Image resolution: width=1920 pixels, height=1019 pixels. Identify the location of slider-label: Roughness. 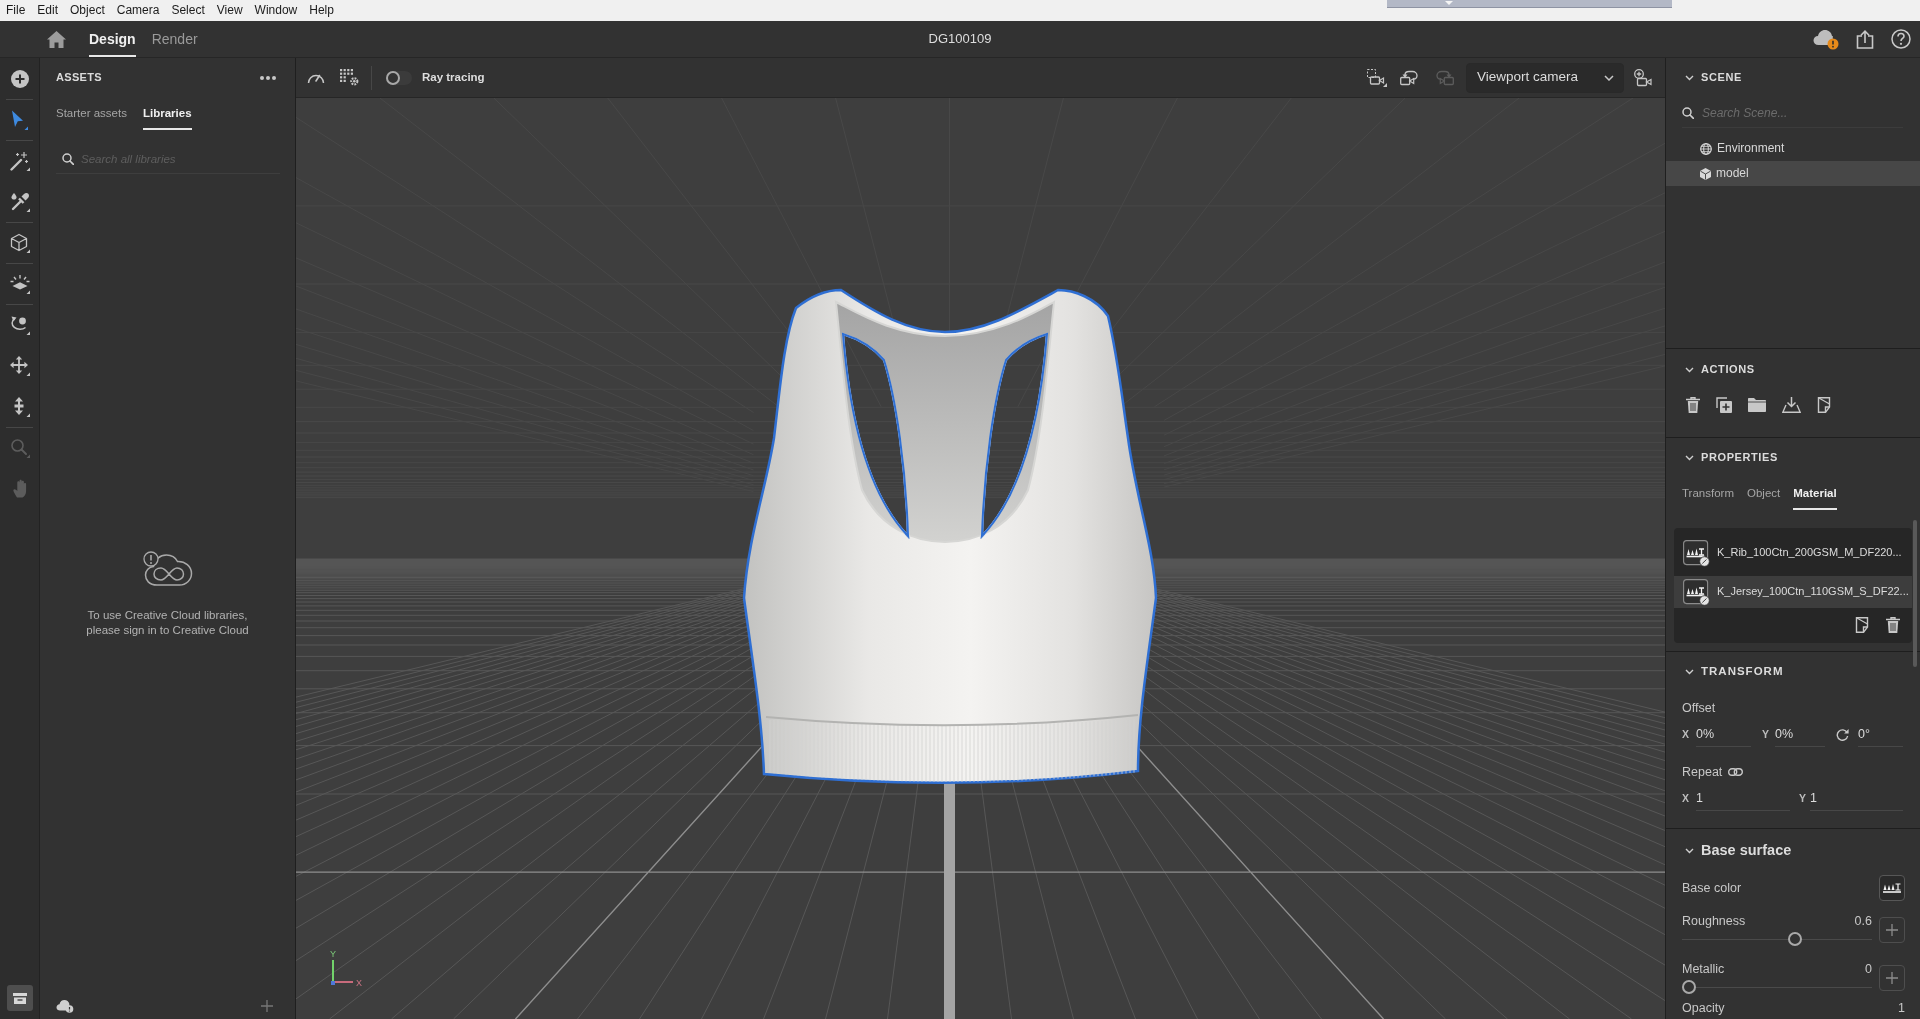
(1714, 921).